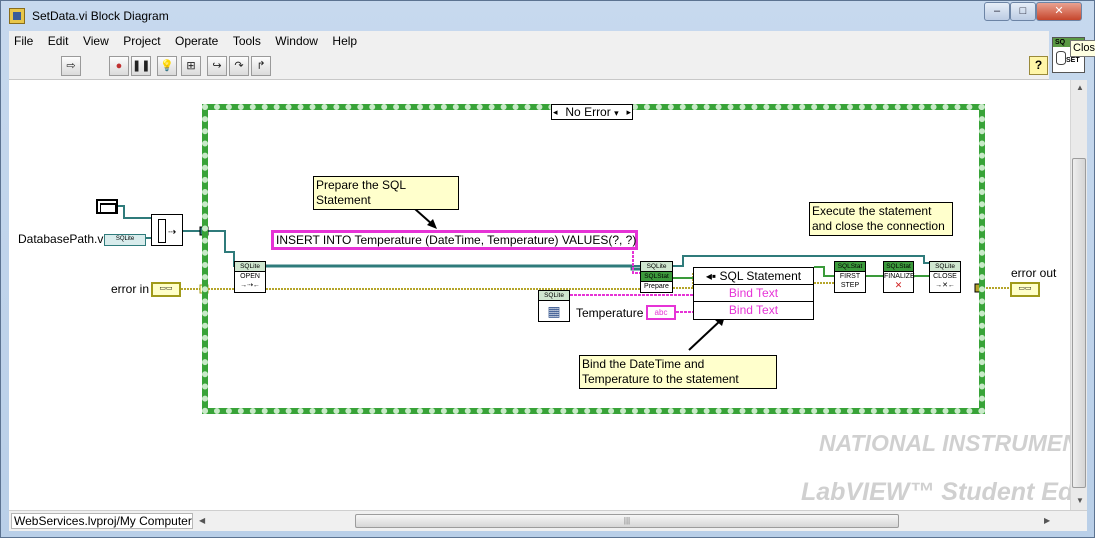 This screenshot has height=538, width=1095. Describe the element at coordinates (628, 112) in the screenshot. I see `increment-arrow-icon: ▸` at that location.